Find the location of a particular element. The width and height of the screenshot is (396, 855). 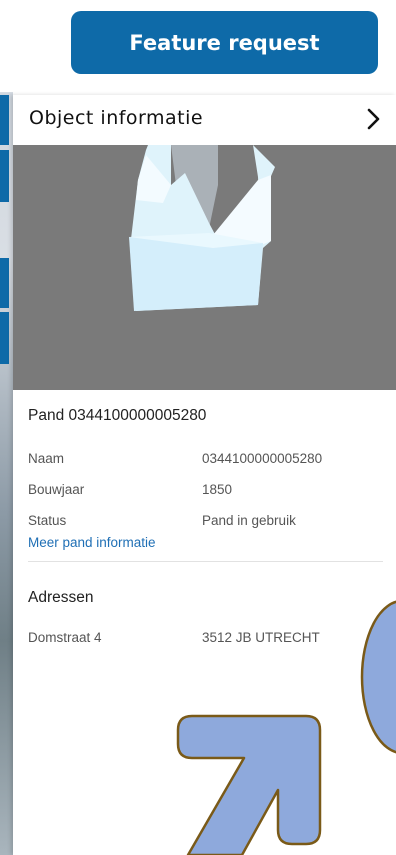

section-divider is located at coordinates (205, 561).